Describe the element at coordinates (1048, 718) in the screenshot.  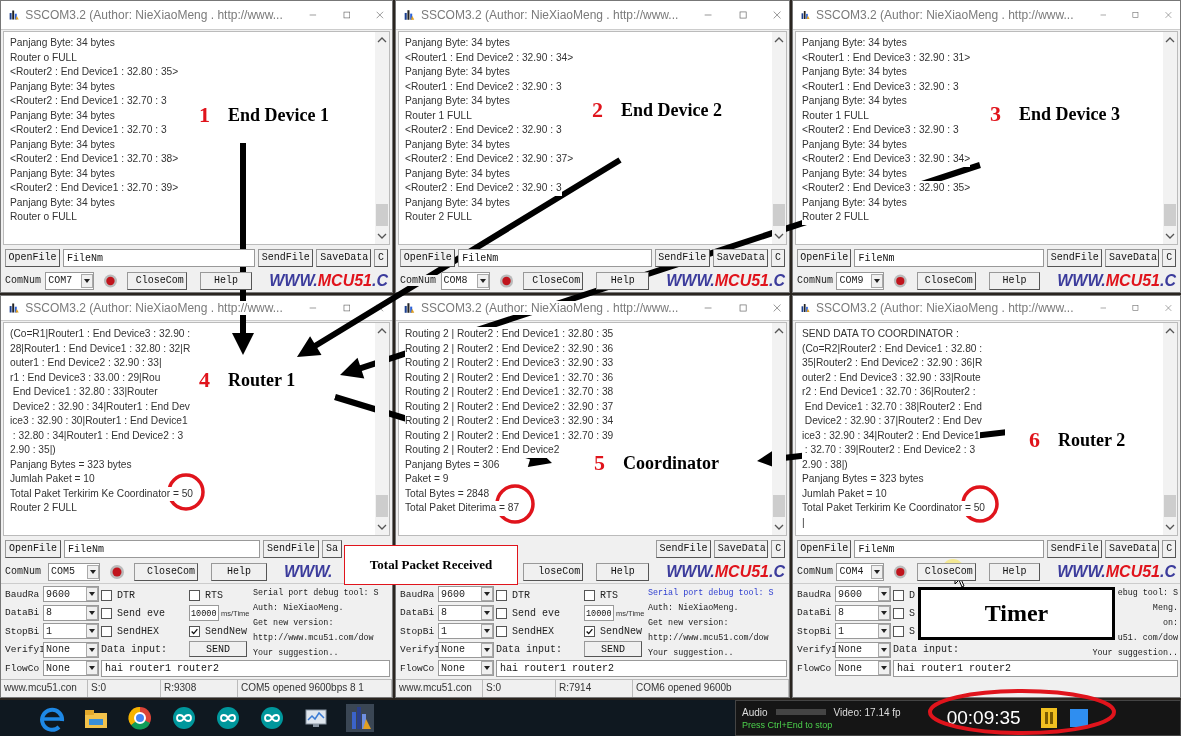
I see `pause-icon` at that location.